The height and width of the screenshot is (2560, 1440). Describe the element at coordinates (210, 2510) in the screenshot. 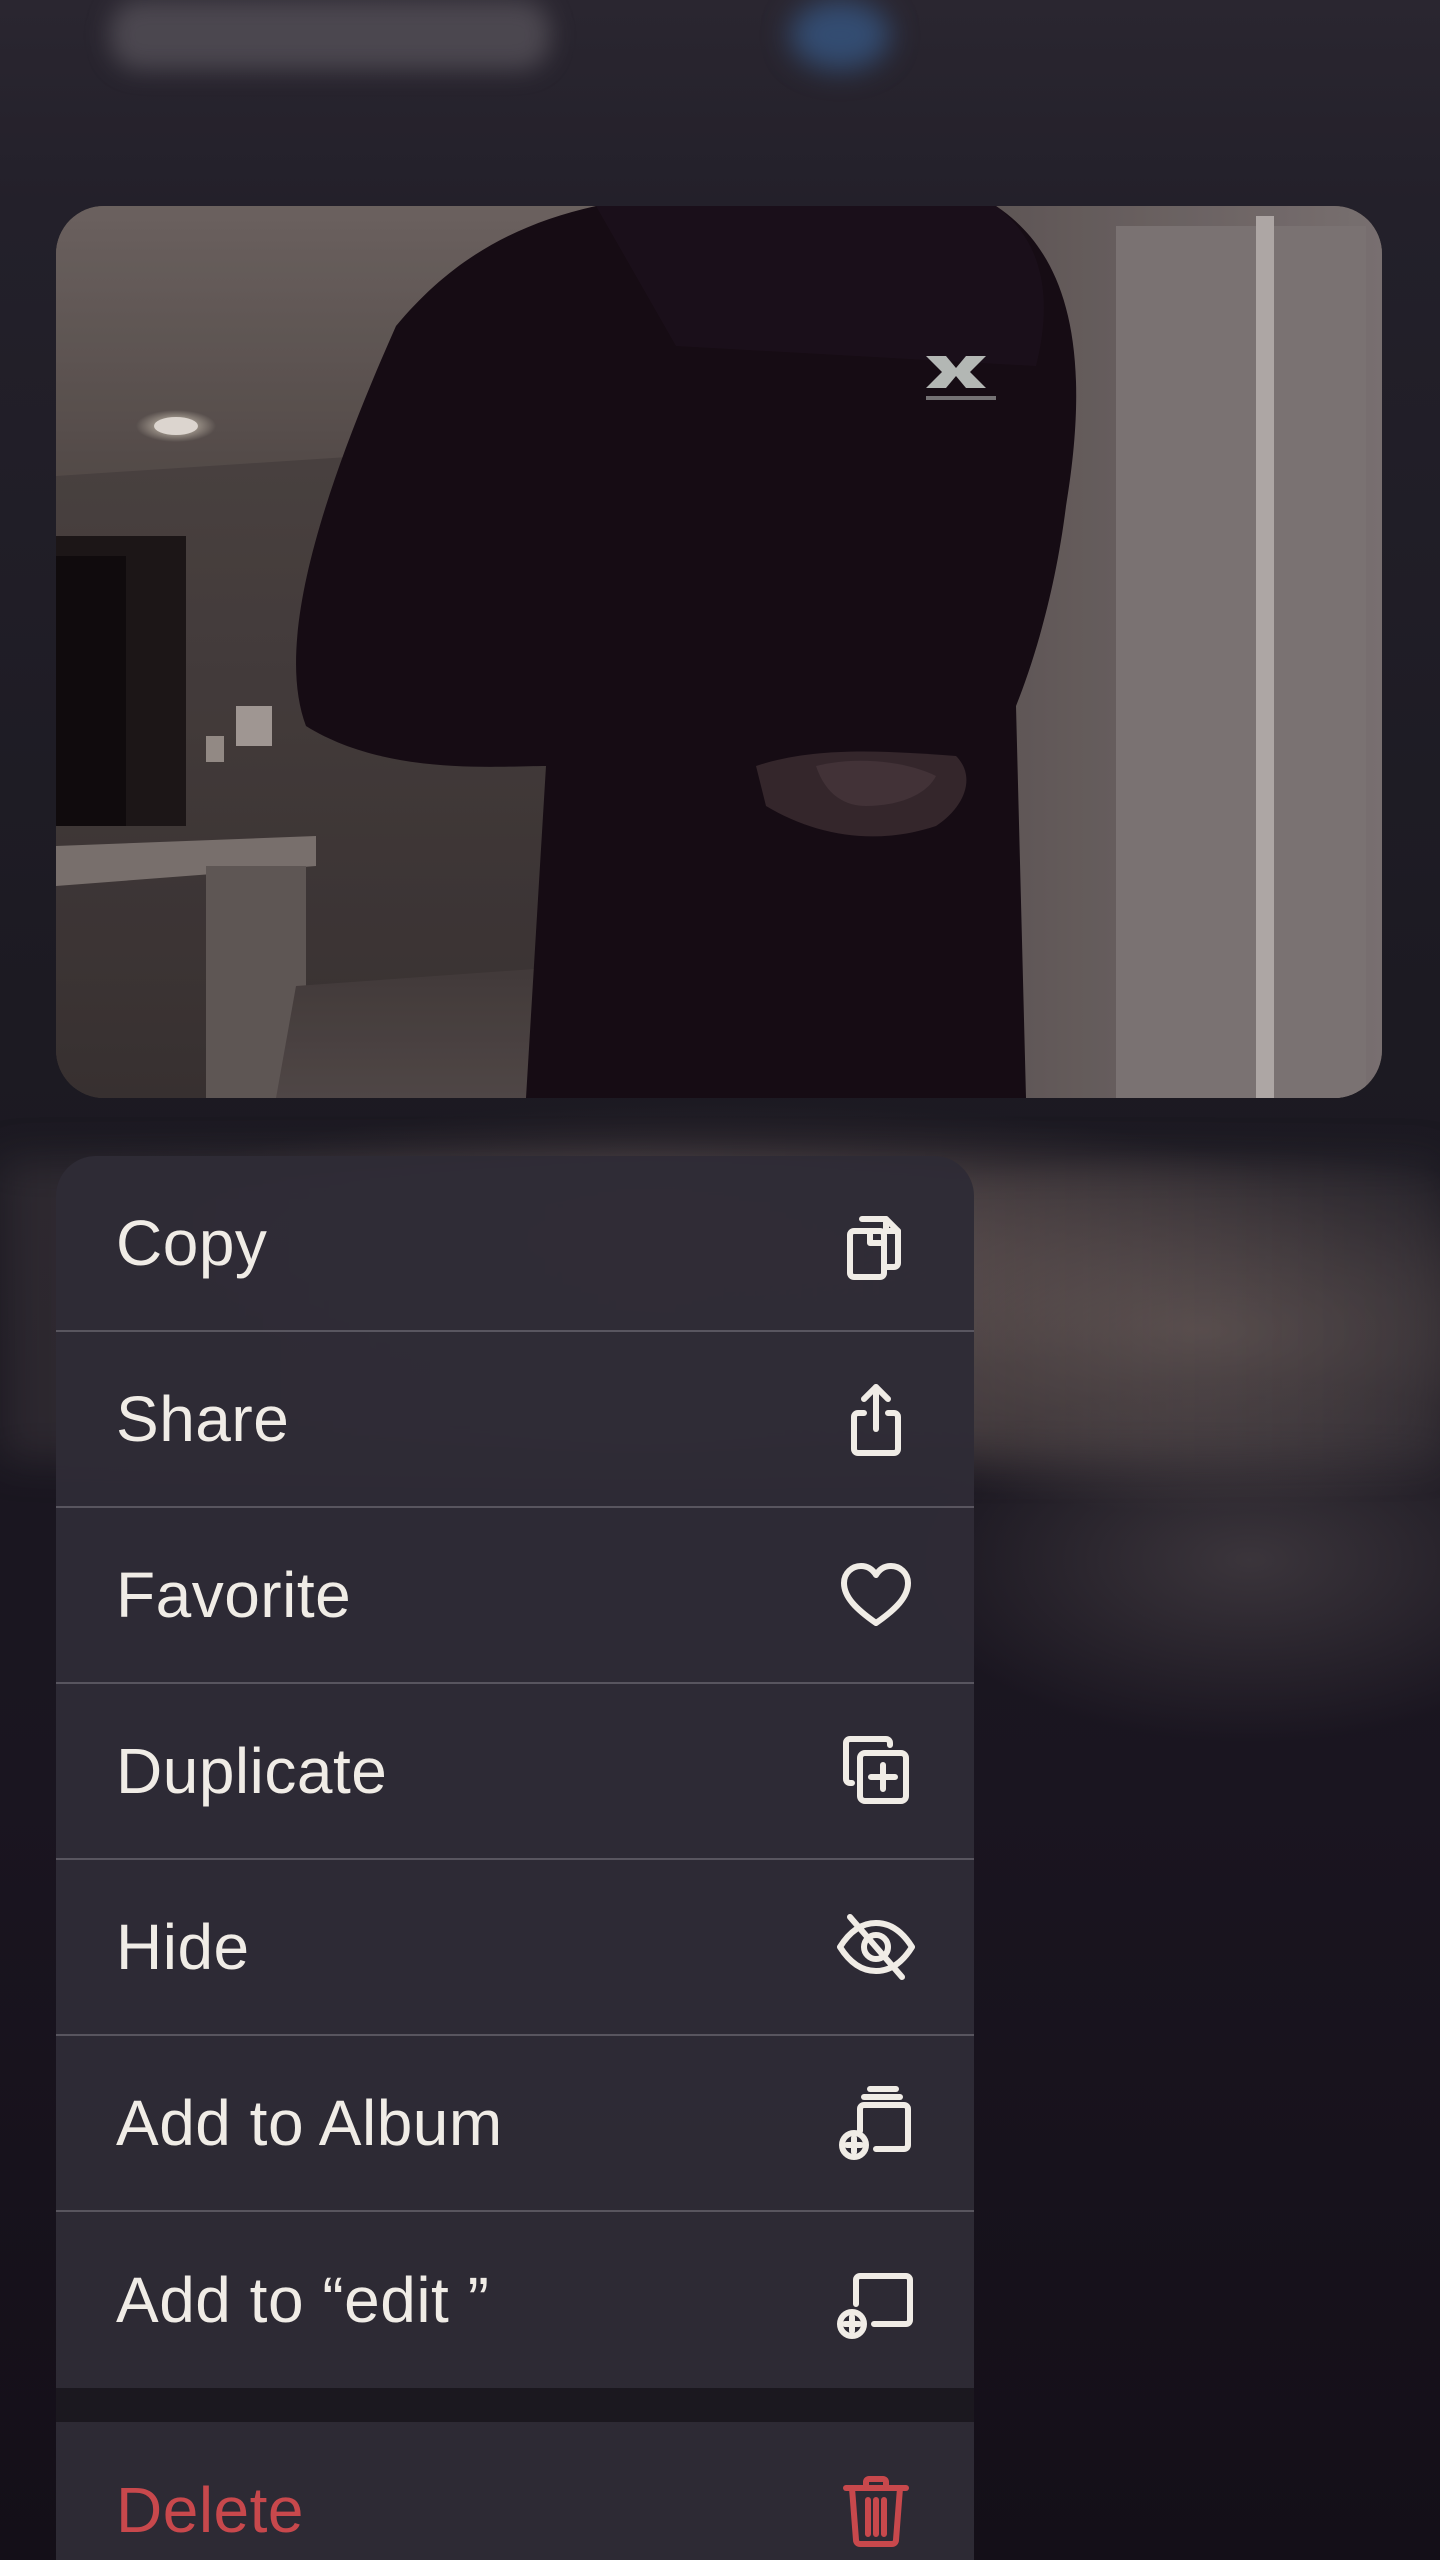

I see `menu-item-label: Delete` at that location.